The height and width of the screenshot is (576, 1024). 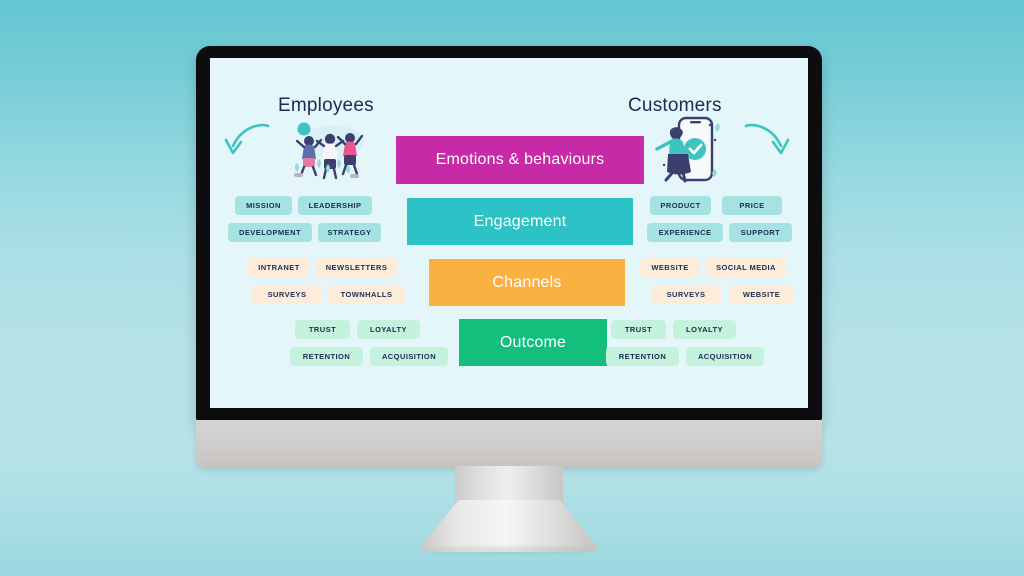 I want to click on curved-arrow-down-right-icon, so click(x=766, y=148).